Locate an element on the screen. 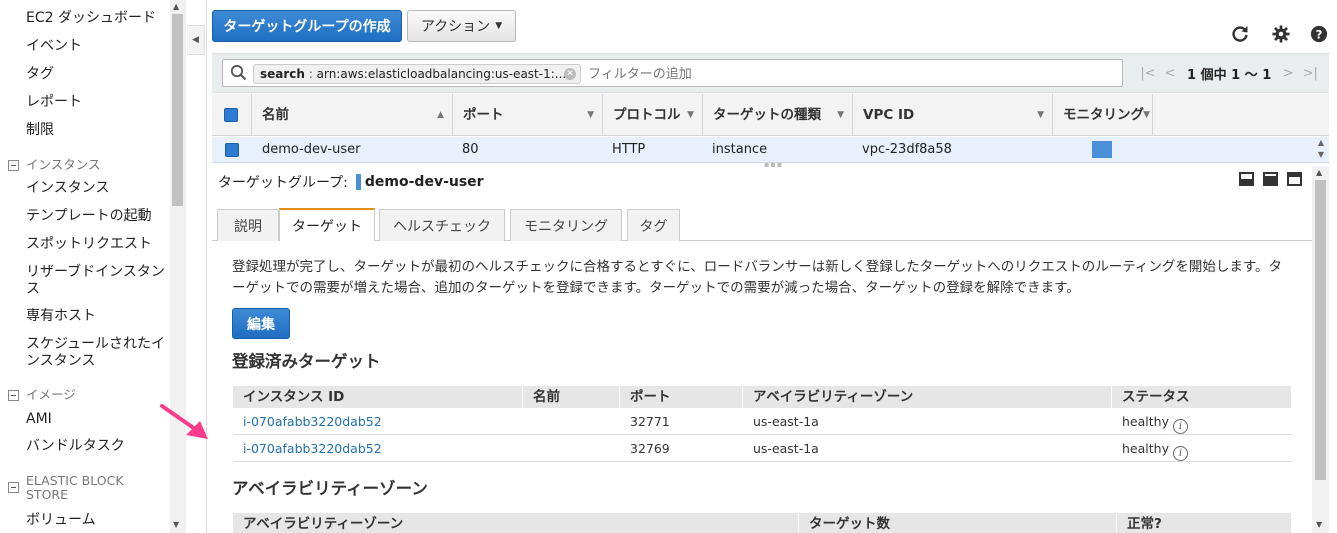  sidebar-item-limits: 制限 is located at coordinates (40, 130).